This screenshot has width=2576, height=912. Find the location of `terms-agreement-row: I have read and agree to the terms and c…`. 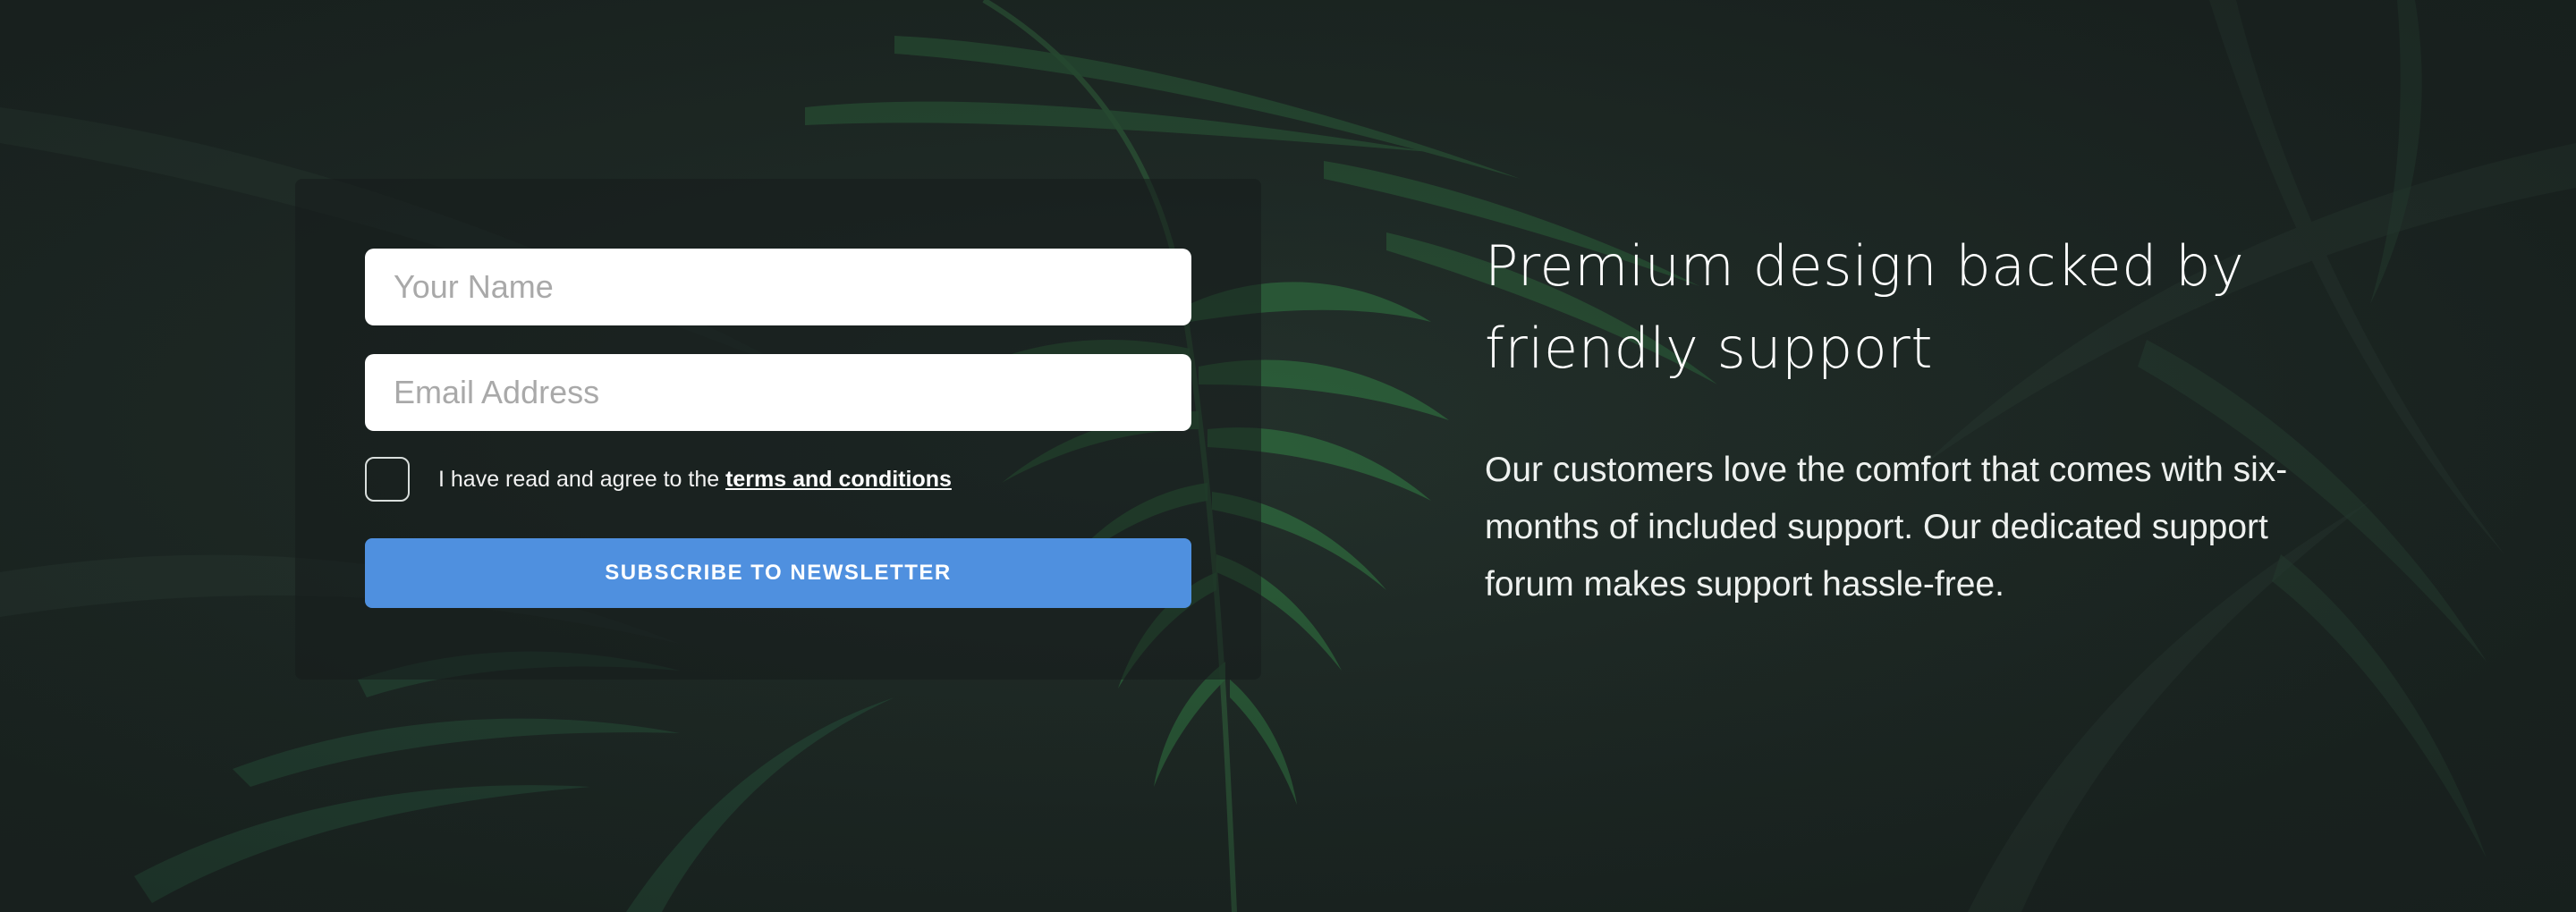

terms-agreement-row: I have read and agree to the terms and c… is located at coordinates (778, 479).